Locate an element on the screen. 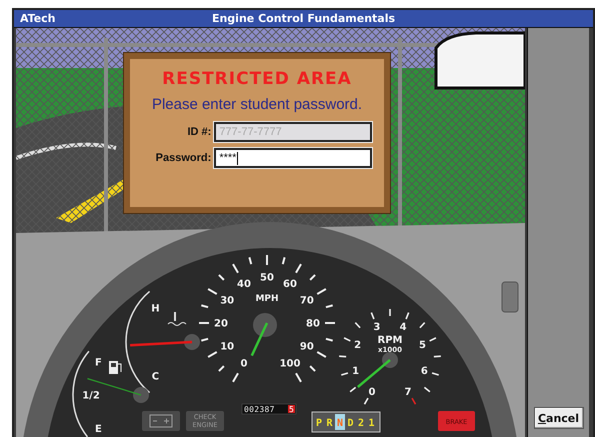 The image size is (595, 437). dialog-prompt: Please enter student password. is located at coordinates (257, 104).